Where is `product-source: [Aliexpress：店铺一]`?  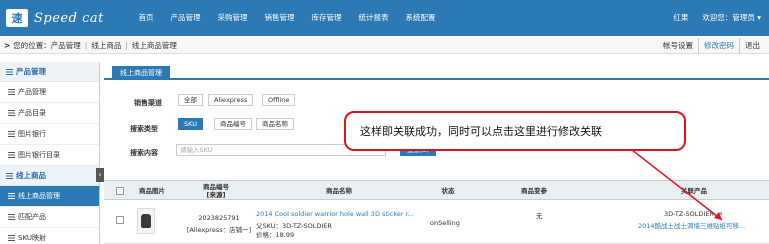
product-source: [Aliexpress：店铺一] is located at coordinates (219, 230).